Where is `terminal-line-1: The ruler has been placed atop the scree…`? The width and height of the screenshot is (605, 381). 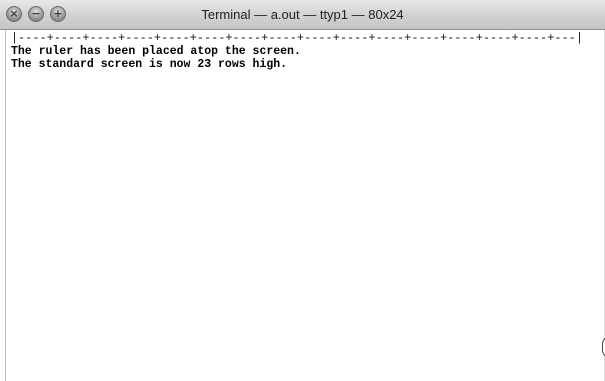
terminal-line-1: The ruler has been placed atop the scree… is located at coordinates (156, 51).